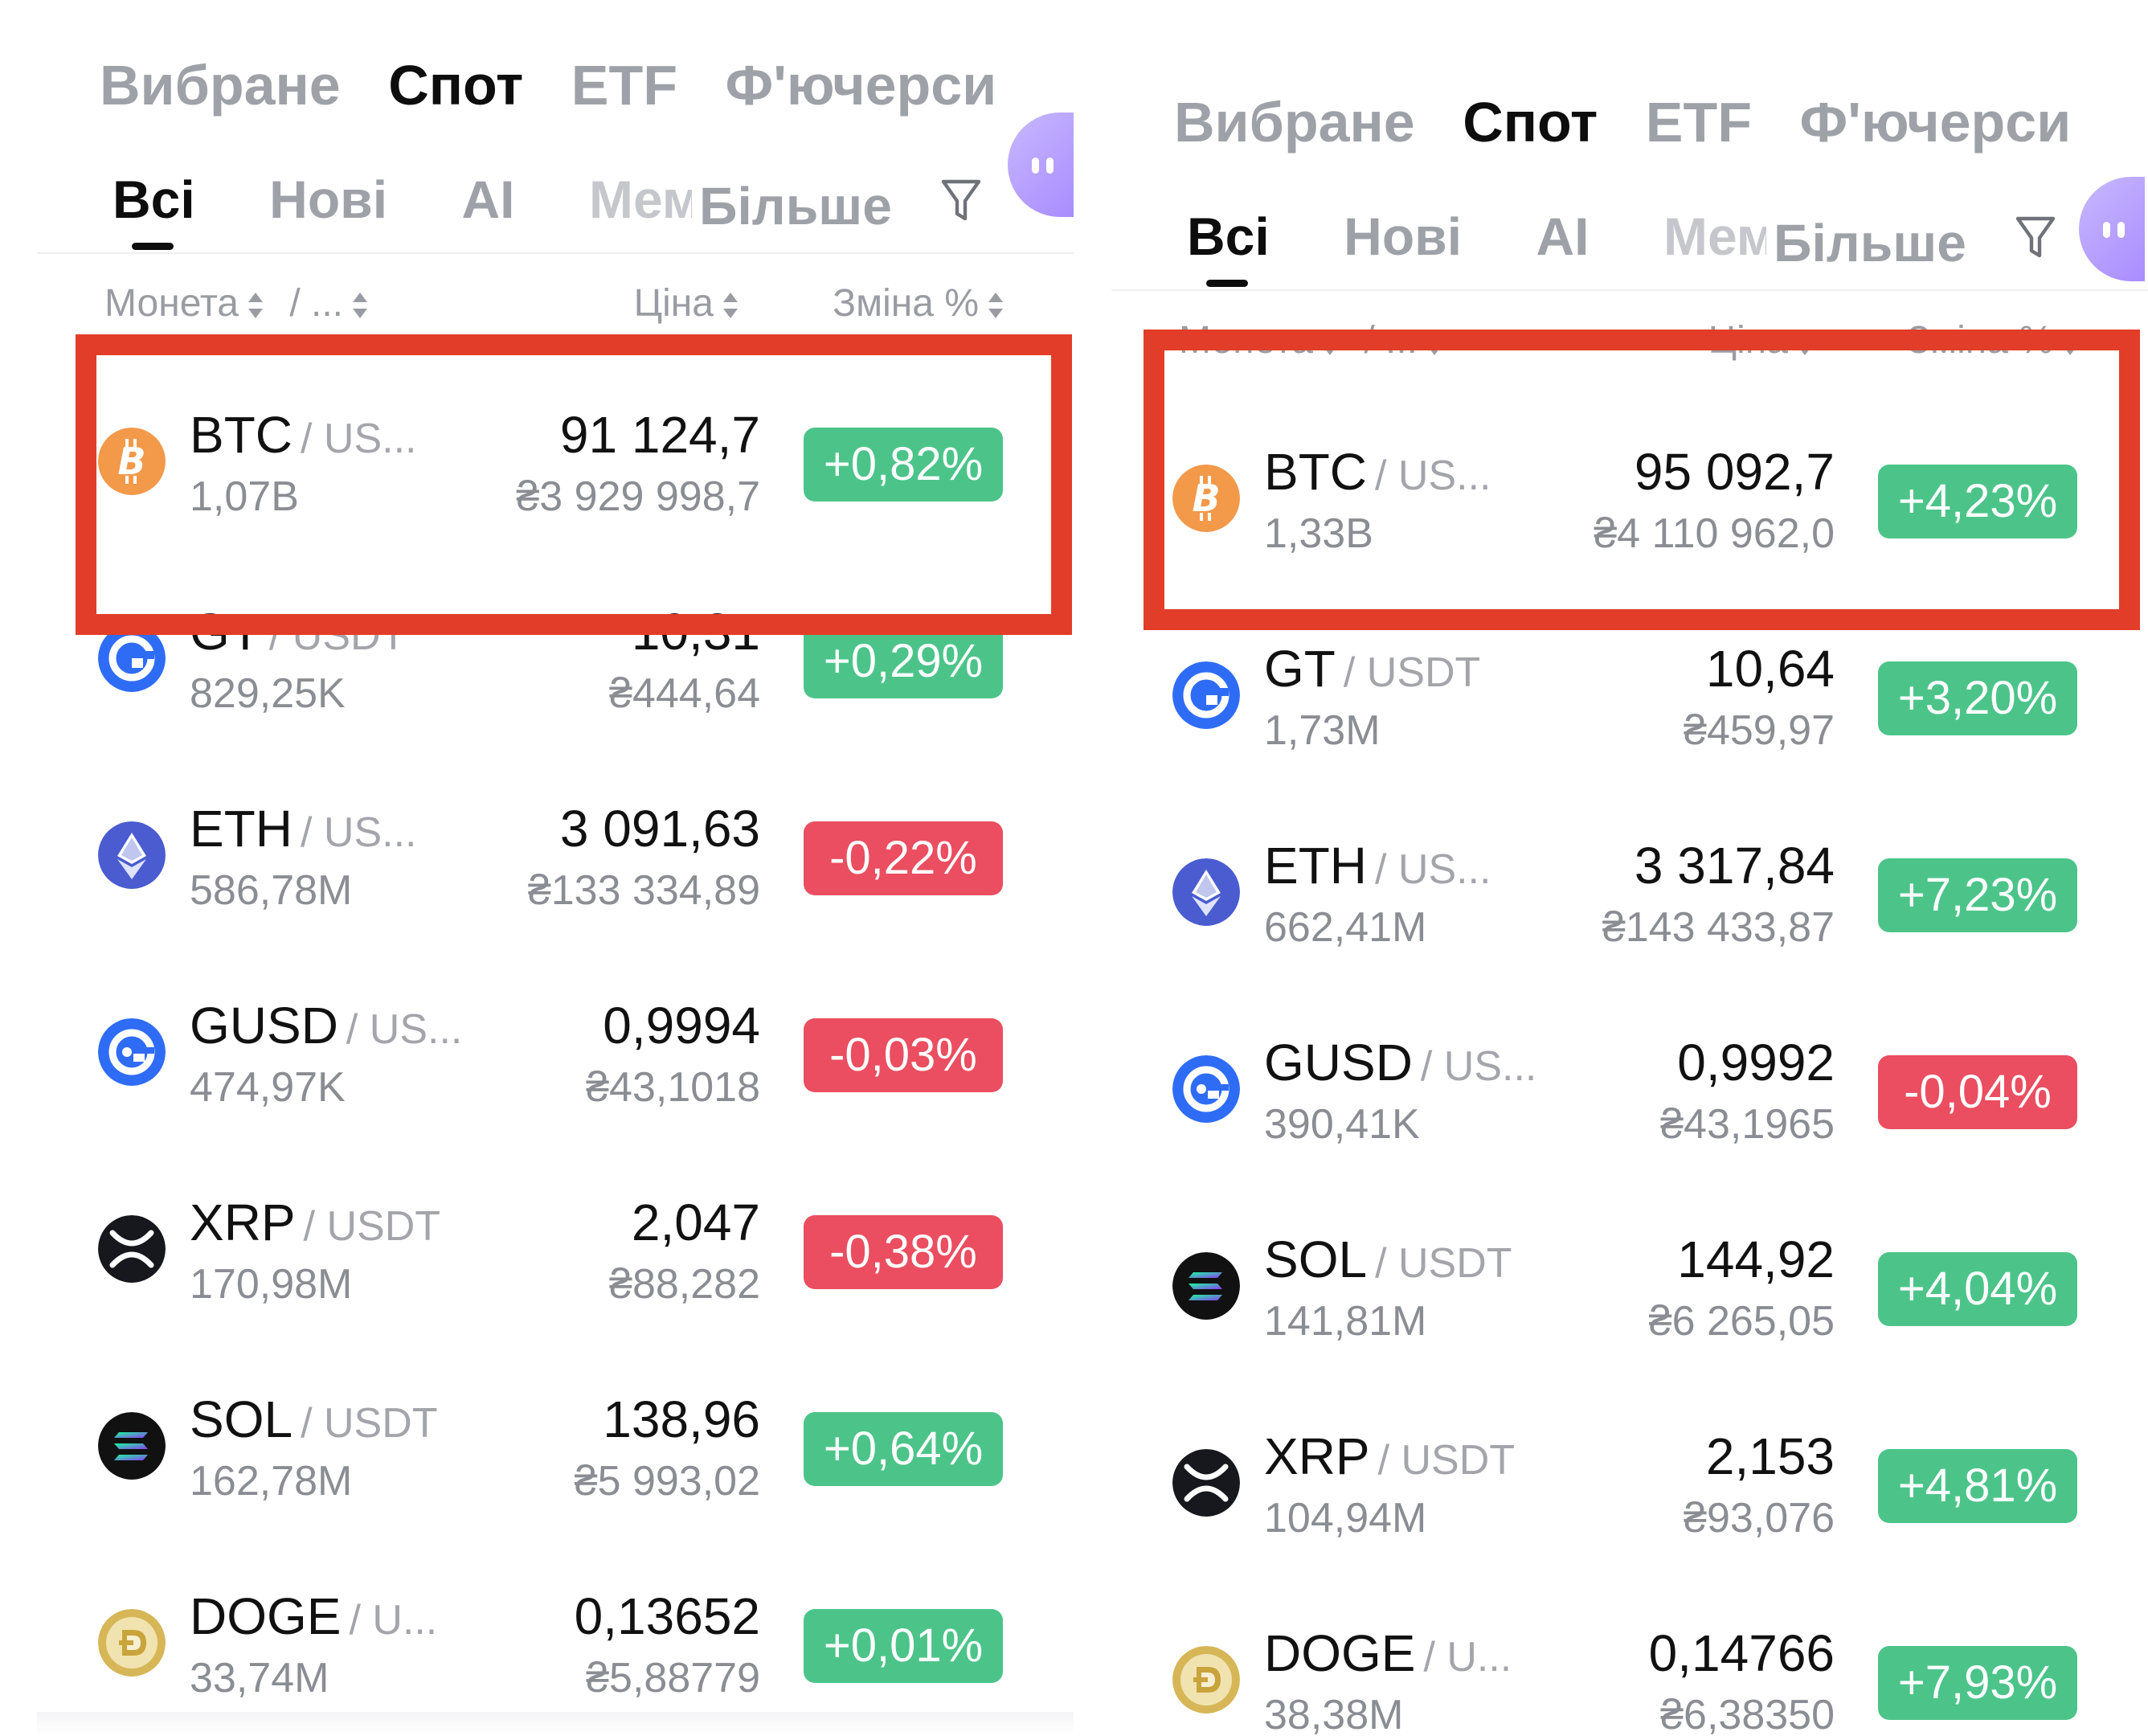  I want to click on change-badge: +0,29%, so click(903, 661).